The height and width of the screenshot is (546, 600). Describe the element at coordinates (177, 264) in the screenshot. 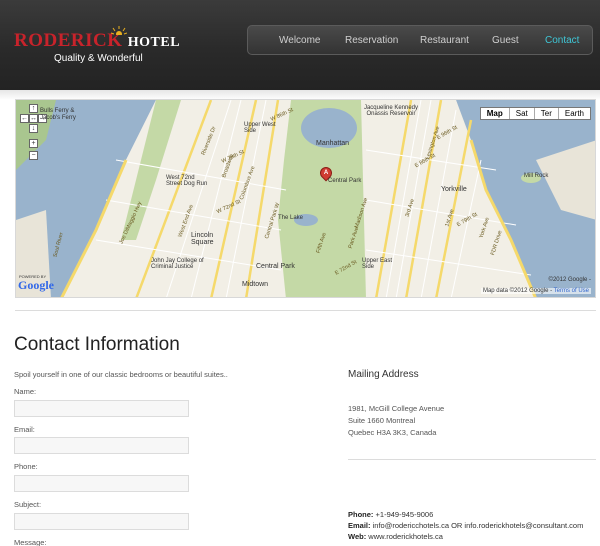

I see `map-label: John Jay College of Criminal Justice` at that location.